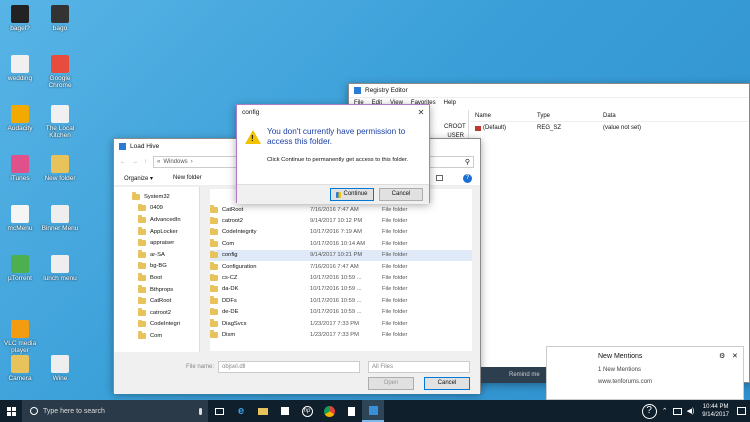  Describe the element at coordinates (156, 243) in the screenshot. I see `tree-item: appraiser` at that location.